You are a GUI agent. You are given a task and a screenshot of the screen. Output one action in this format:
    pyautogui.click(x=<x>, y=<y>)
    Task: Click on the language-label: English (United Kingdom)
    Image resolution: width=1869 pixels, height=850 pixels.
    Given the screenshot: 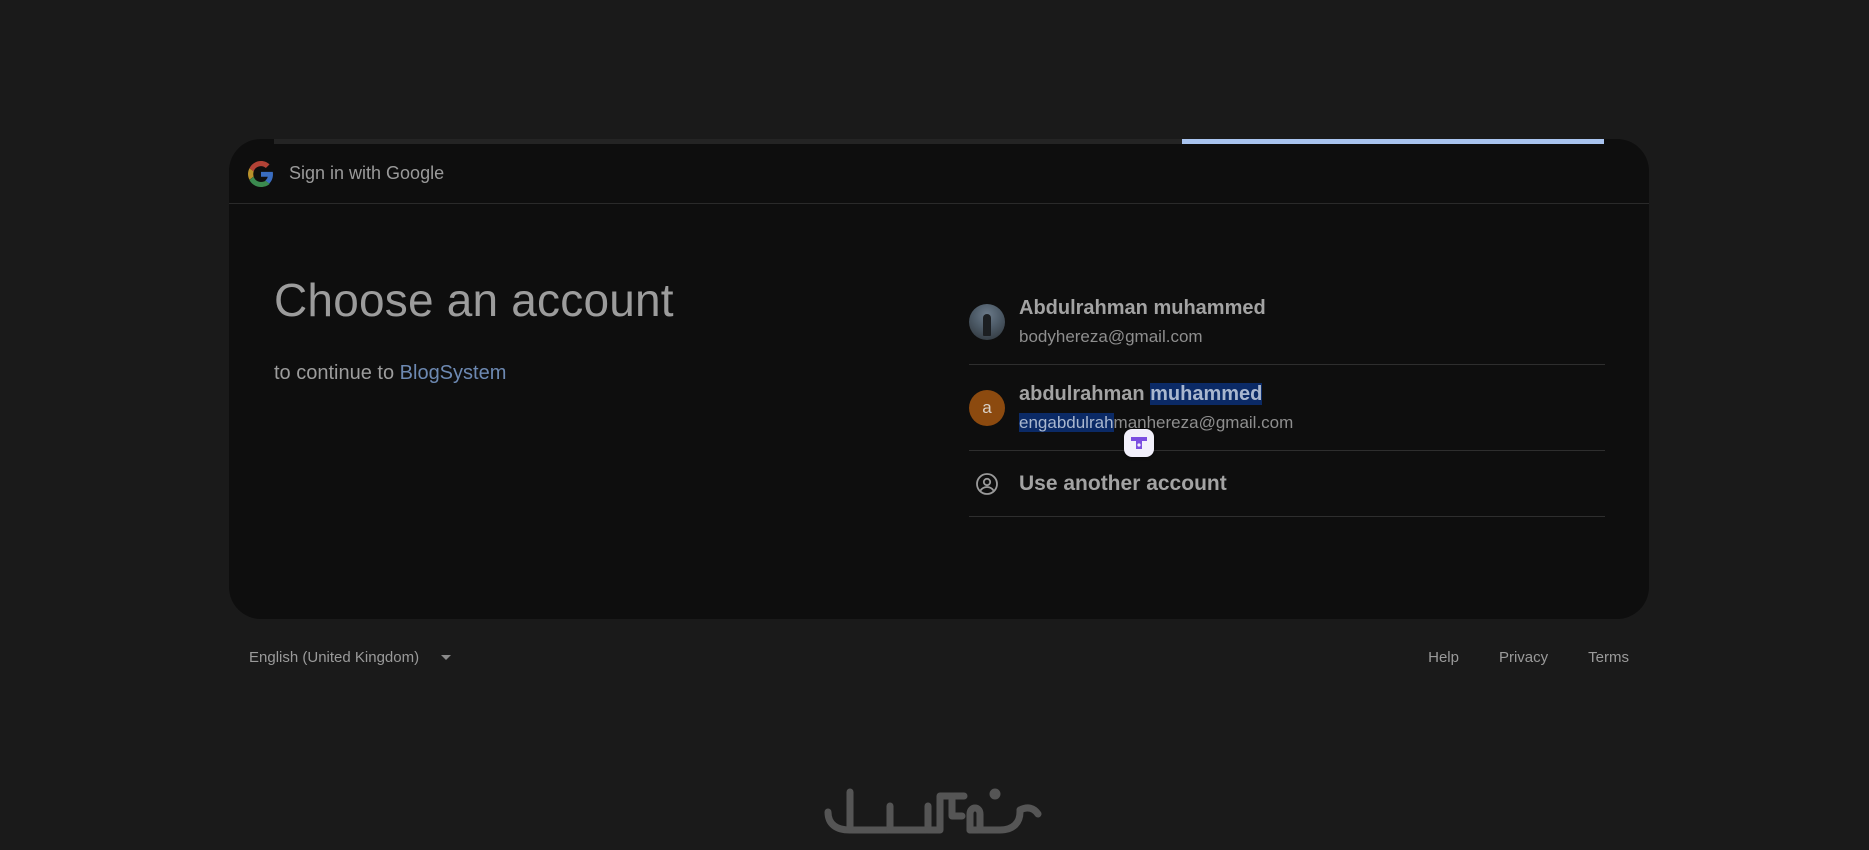 What is the action you would take?
    pyautogui.click(x=334, y=657)
    